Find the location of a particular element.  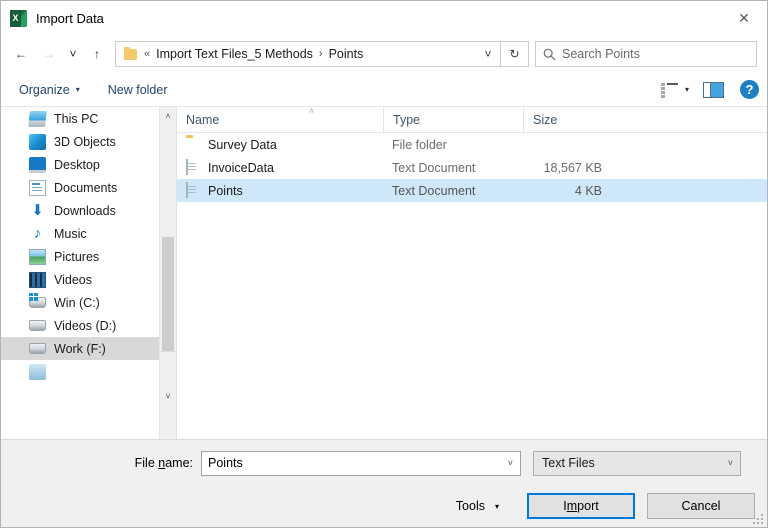

preview-pane-icon is located at coordinates (713, 89).